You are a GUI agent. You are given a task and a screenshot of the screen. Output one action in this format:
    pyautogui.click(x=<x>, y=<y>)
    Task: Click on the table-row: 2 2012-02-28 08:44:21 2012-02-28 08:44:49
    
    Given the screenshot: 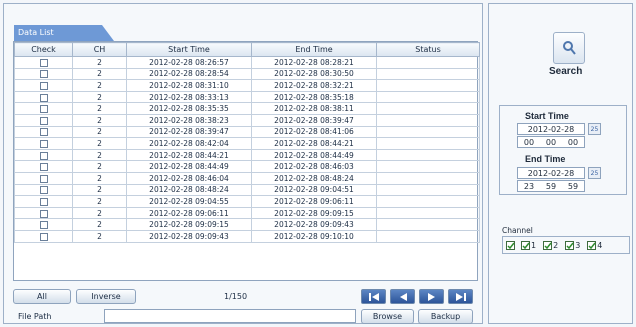 What is the action you would take?
    pyautogui.click(x=247, y=155)
    